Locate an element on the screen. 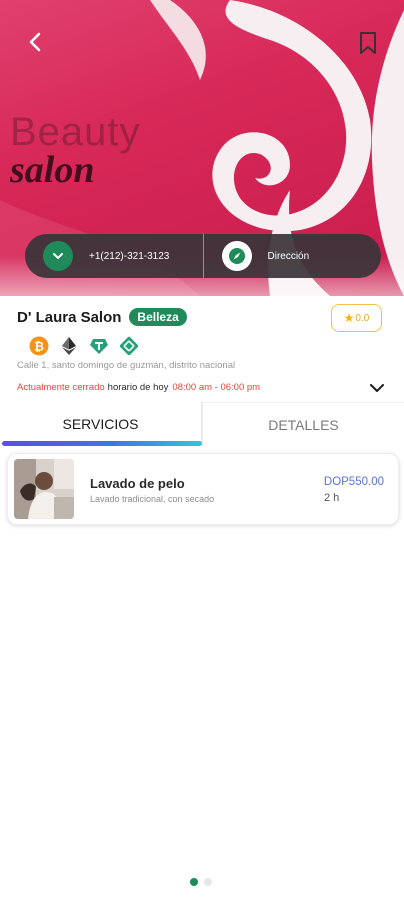 This screenshot has height=900, width=404. bookmark-button is located at coordinates (368, 43).